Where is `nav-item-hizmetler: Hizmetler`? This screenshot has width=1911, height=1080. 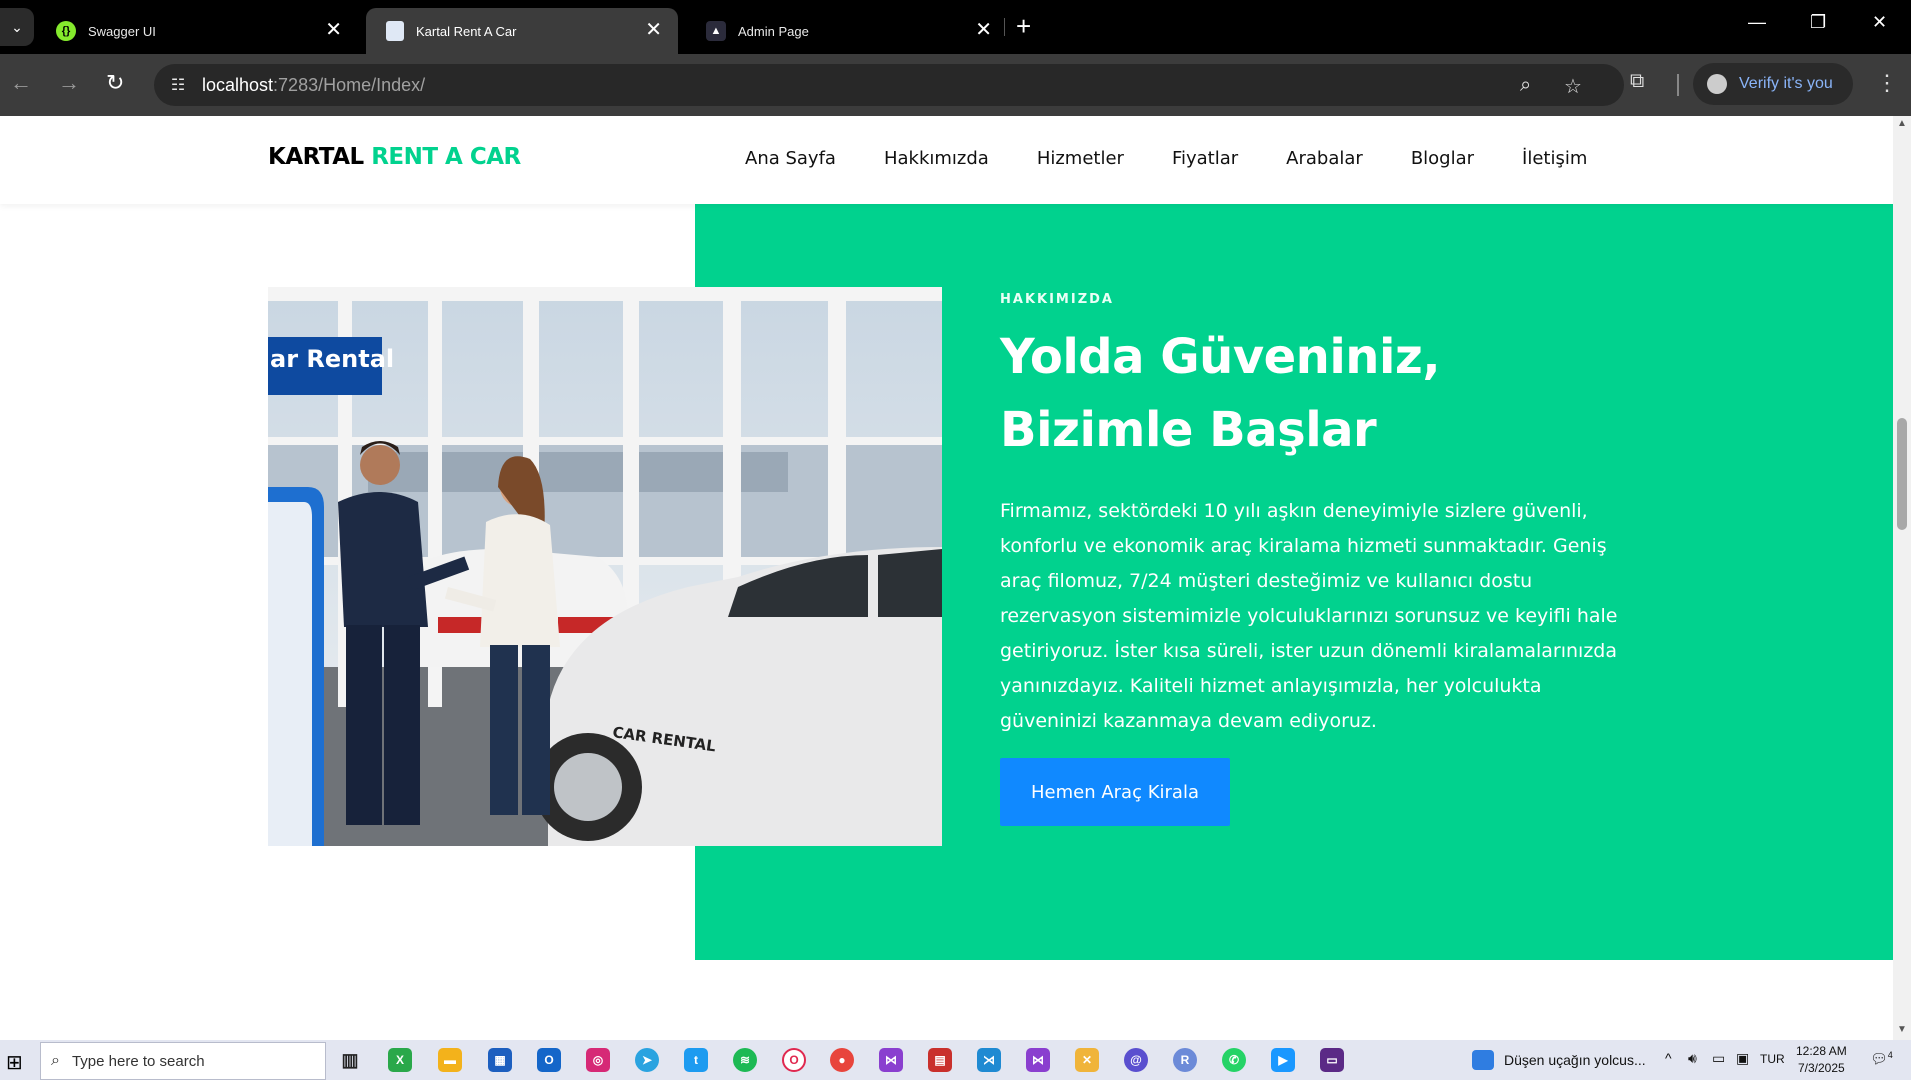
nav-item-hizmetler: Hizmetler is located at coordinates (1080, 158).